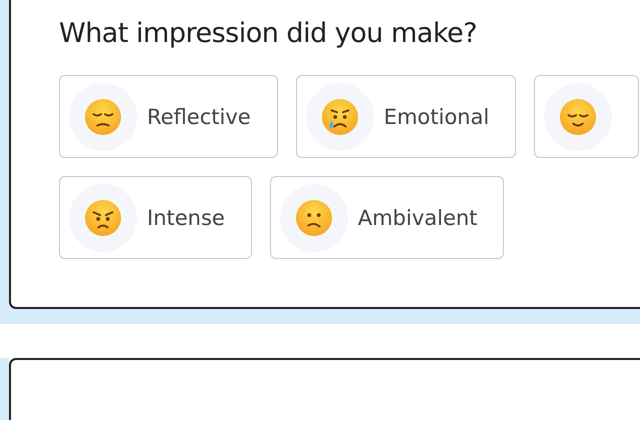 The image size is (640, 425). Describe the element at coordinates (103, 117) in the screenshot. I see `pensive-face-icon` at that location.